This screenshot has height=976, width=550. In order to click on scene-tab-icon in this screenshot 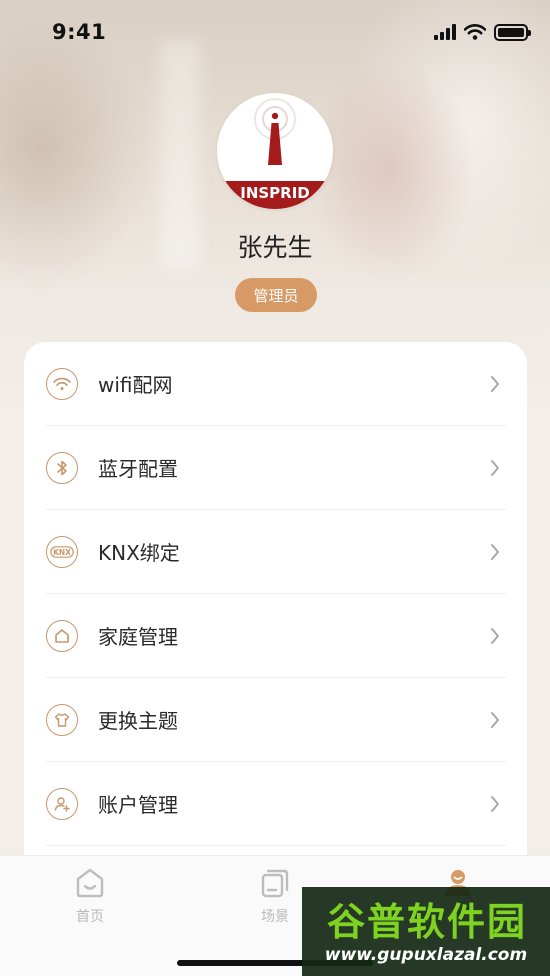, I will do `click(275, 883)`.